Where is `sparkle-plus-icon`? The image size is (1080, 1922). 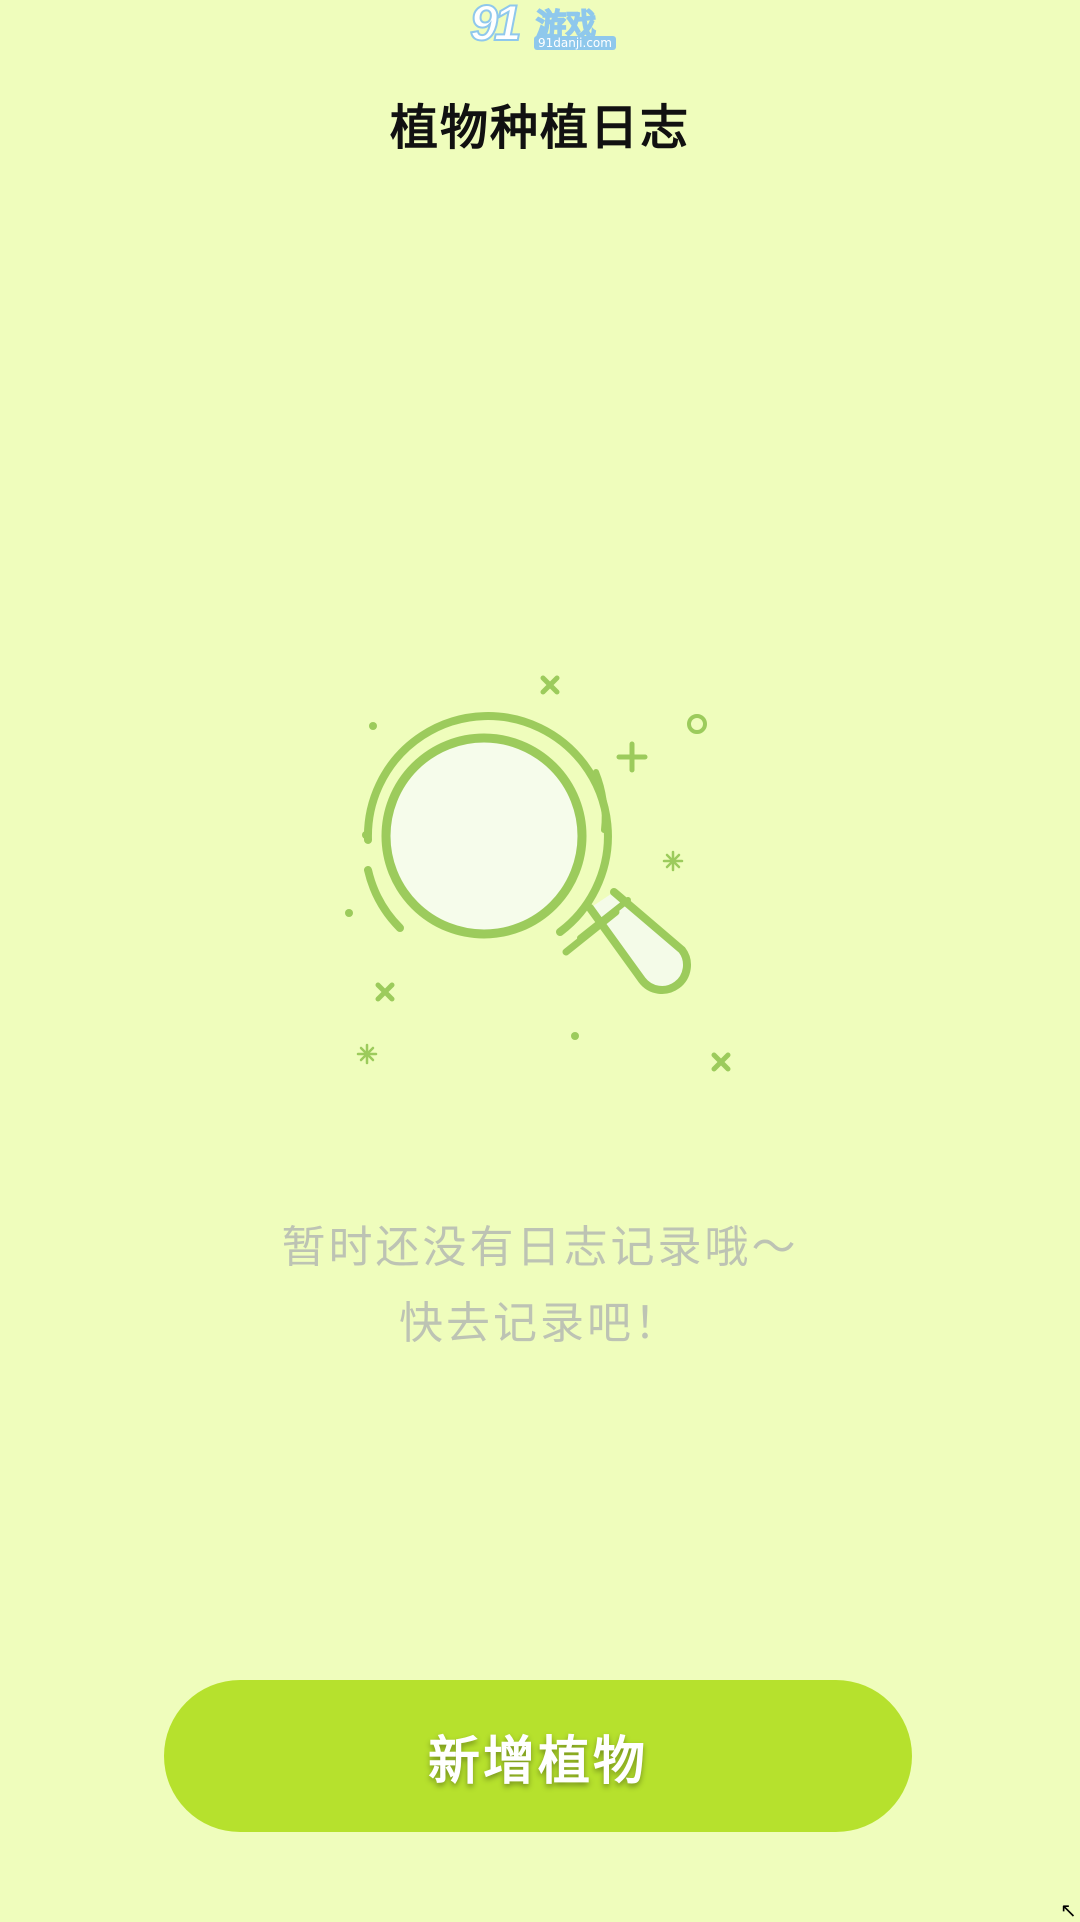 sparkle-plus-icon is located at coordinates (632, 757).